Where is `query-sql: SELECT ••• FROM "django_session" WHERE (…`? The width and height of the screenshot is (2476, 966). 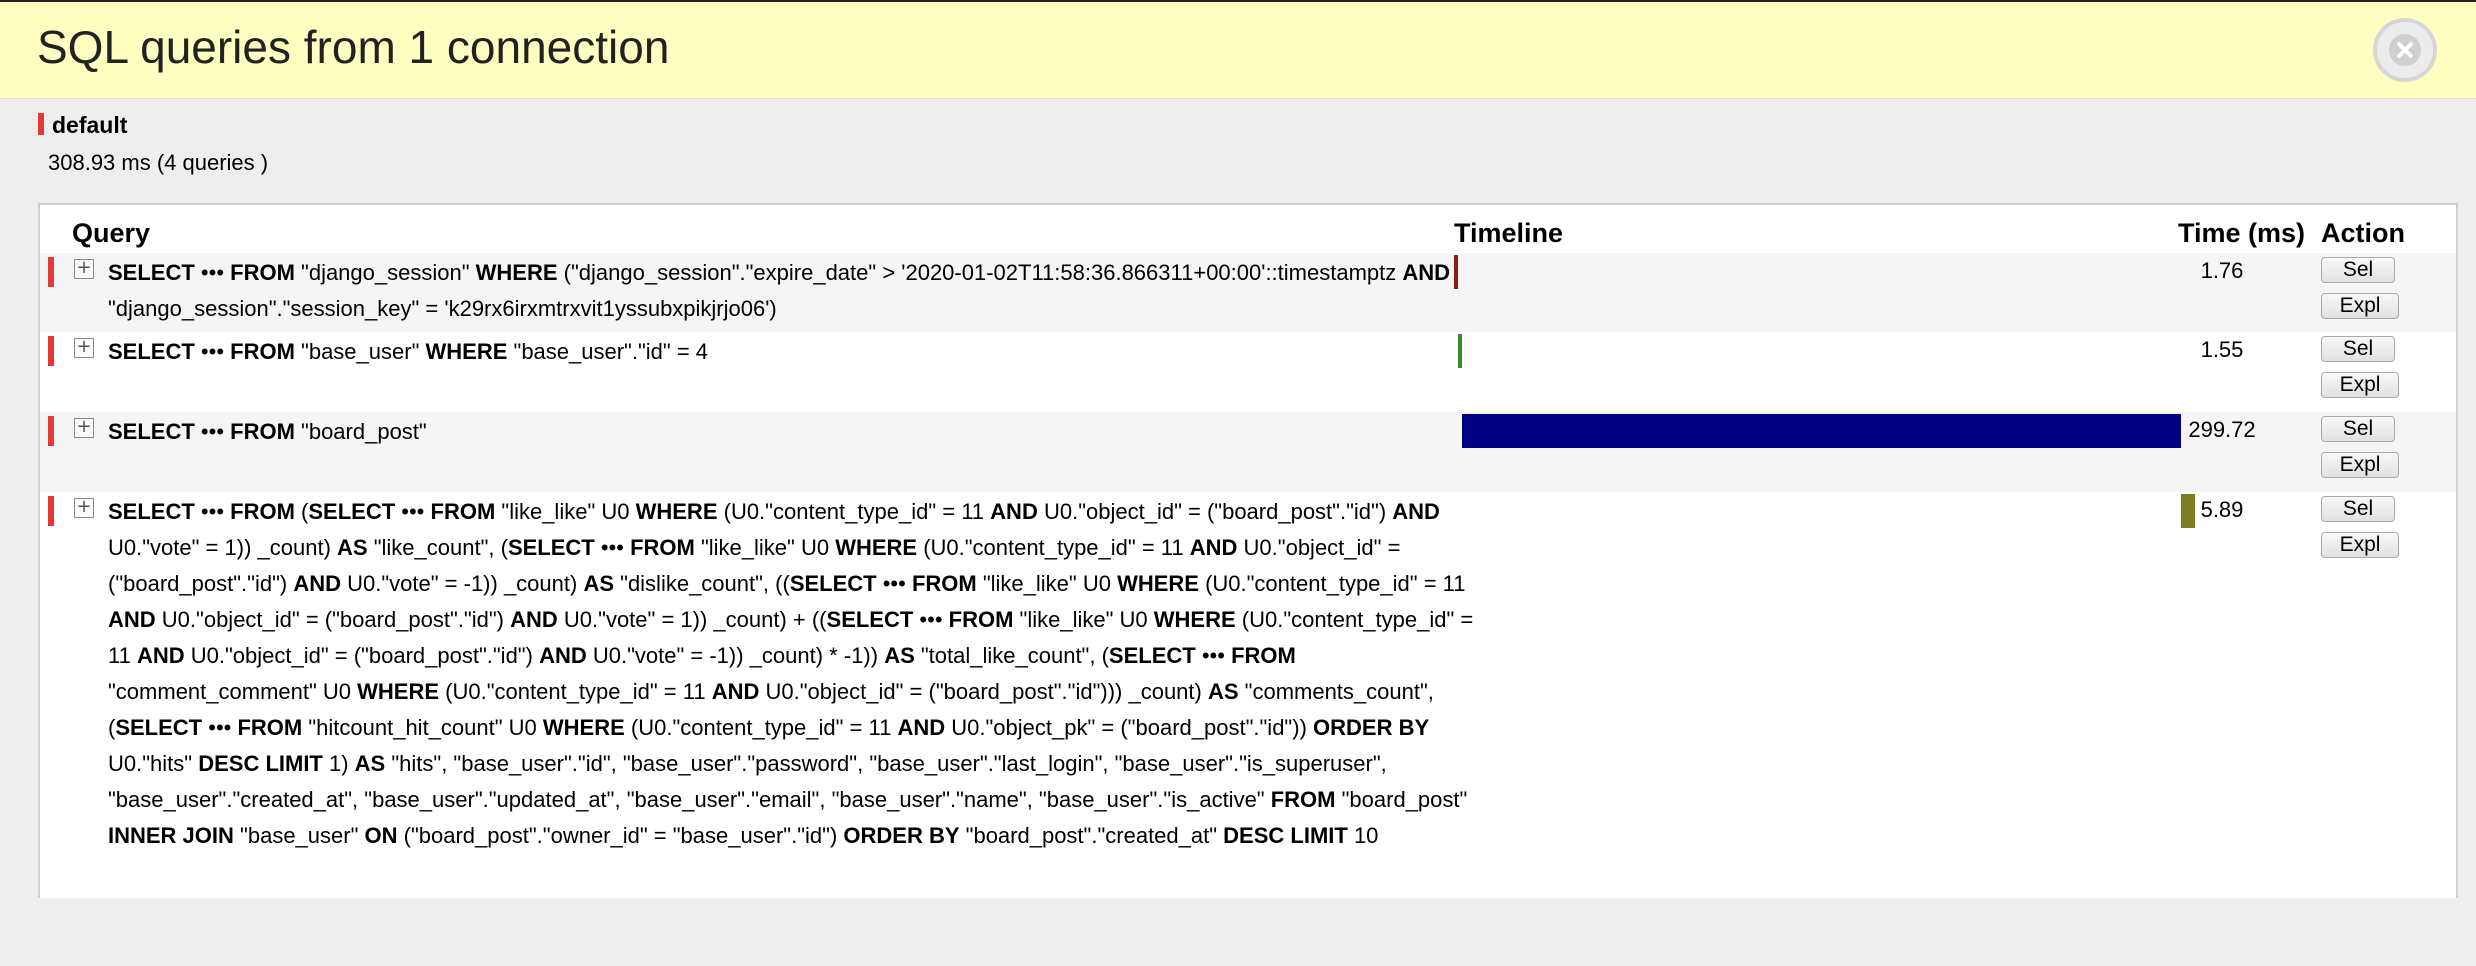 query-sql: SELECT ••• FROM "django_session" WHERE (… is located at coordinates (779, 290).